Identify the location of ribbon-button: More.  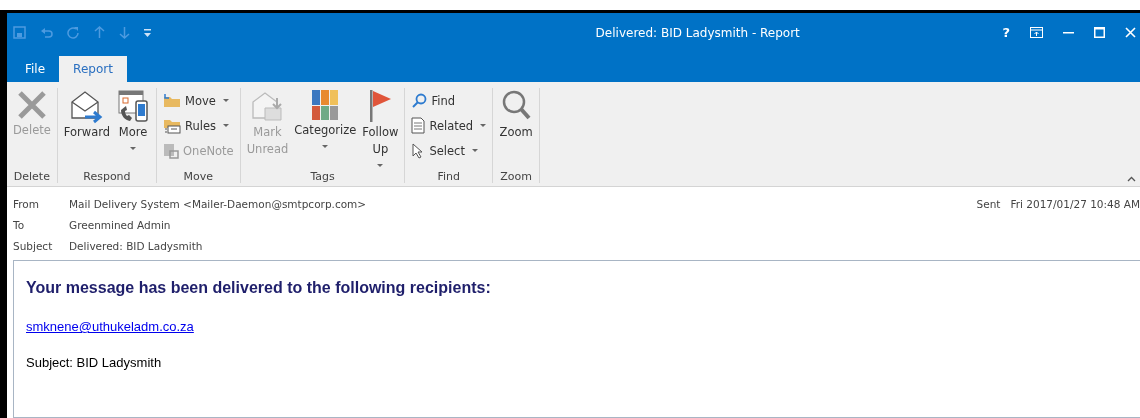
(133, 128).